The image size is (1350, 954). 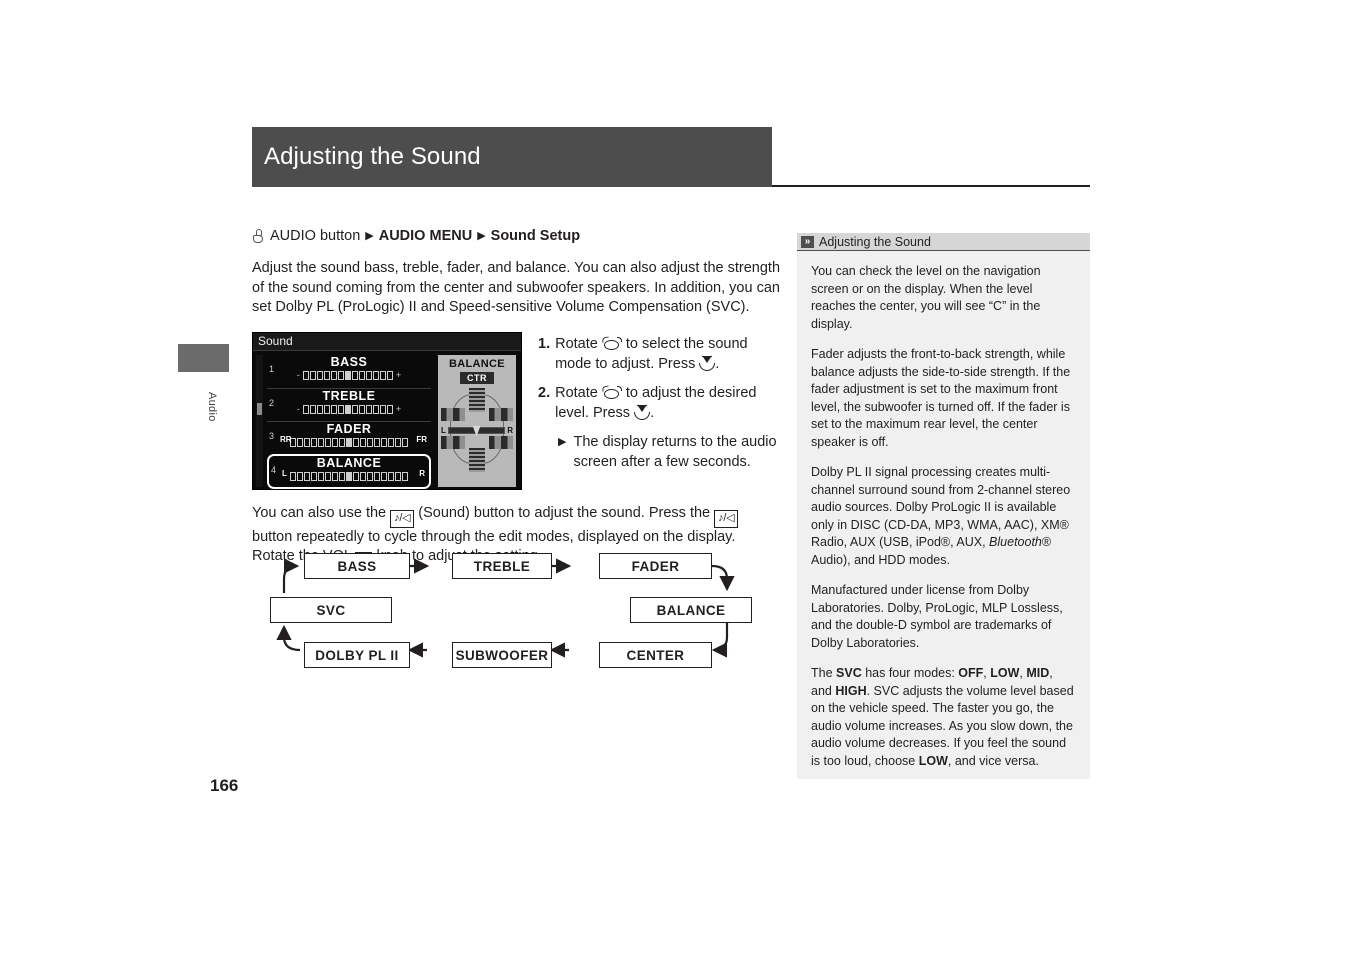 I want to click on sound-button-icon: ♪/◁, so click(x=402, y=518).